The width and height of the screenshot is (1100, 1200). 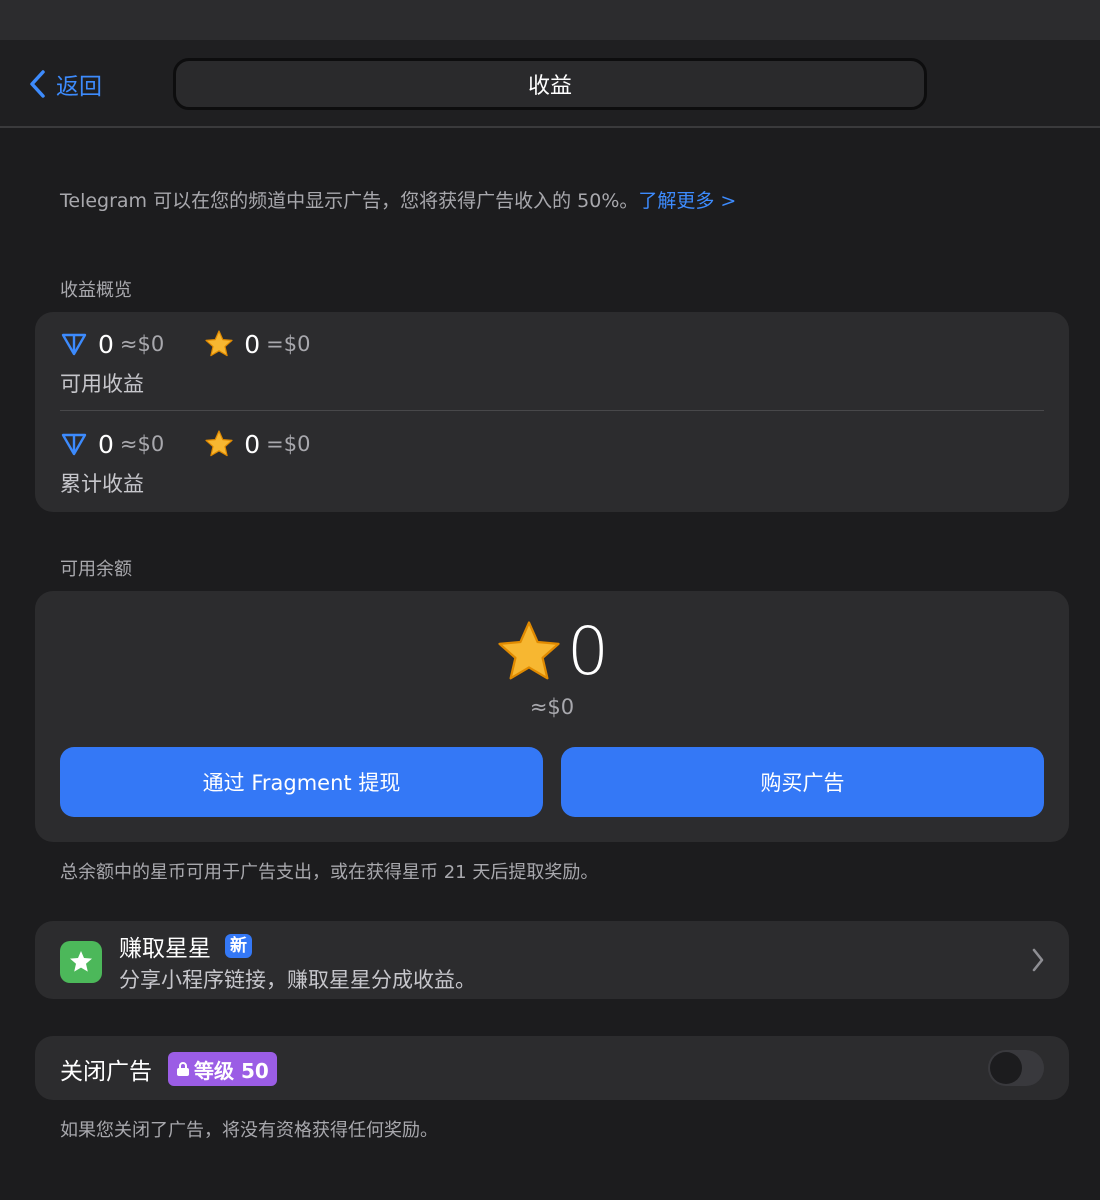 I want to click on level-badge-label: 等级 50, so click(x=231, y=1070).